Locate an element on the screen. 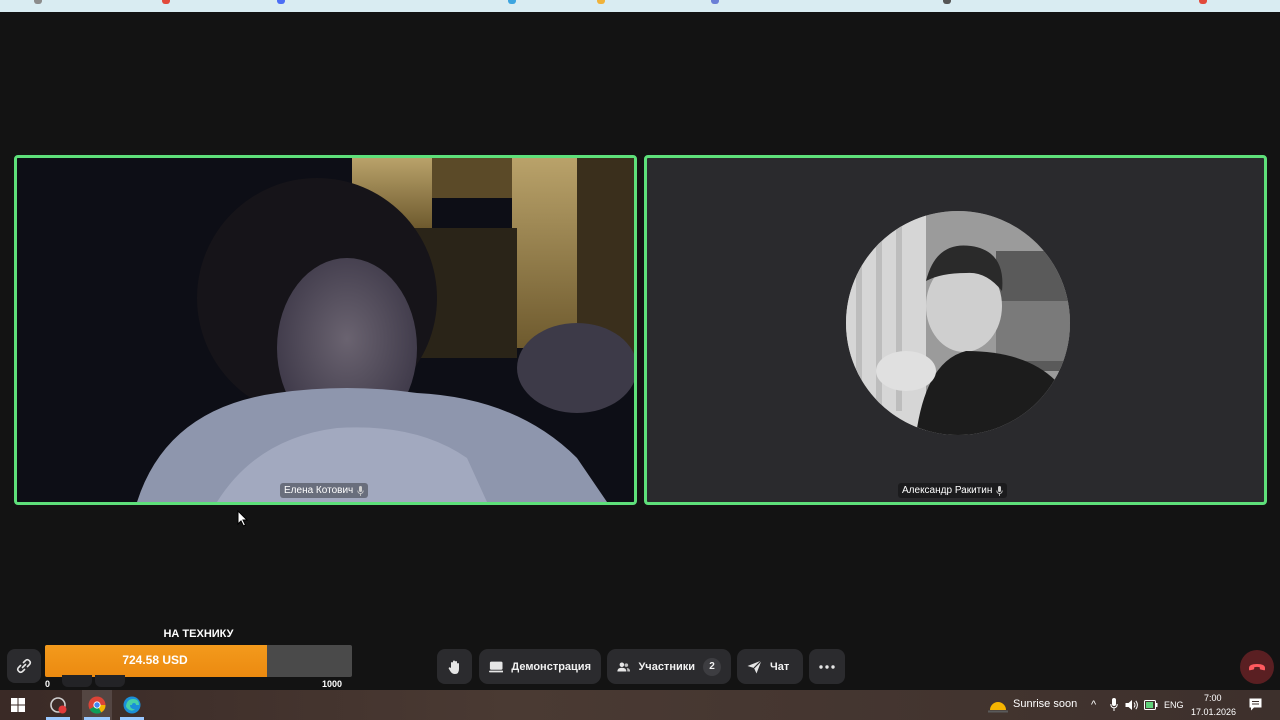 Image resolution: width=1280 pixels, height=720 pixels. edge-icon is located at coordinates (132, 705).